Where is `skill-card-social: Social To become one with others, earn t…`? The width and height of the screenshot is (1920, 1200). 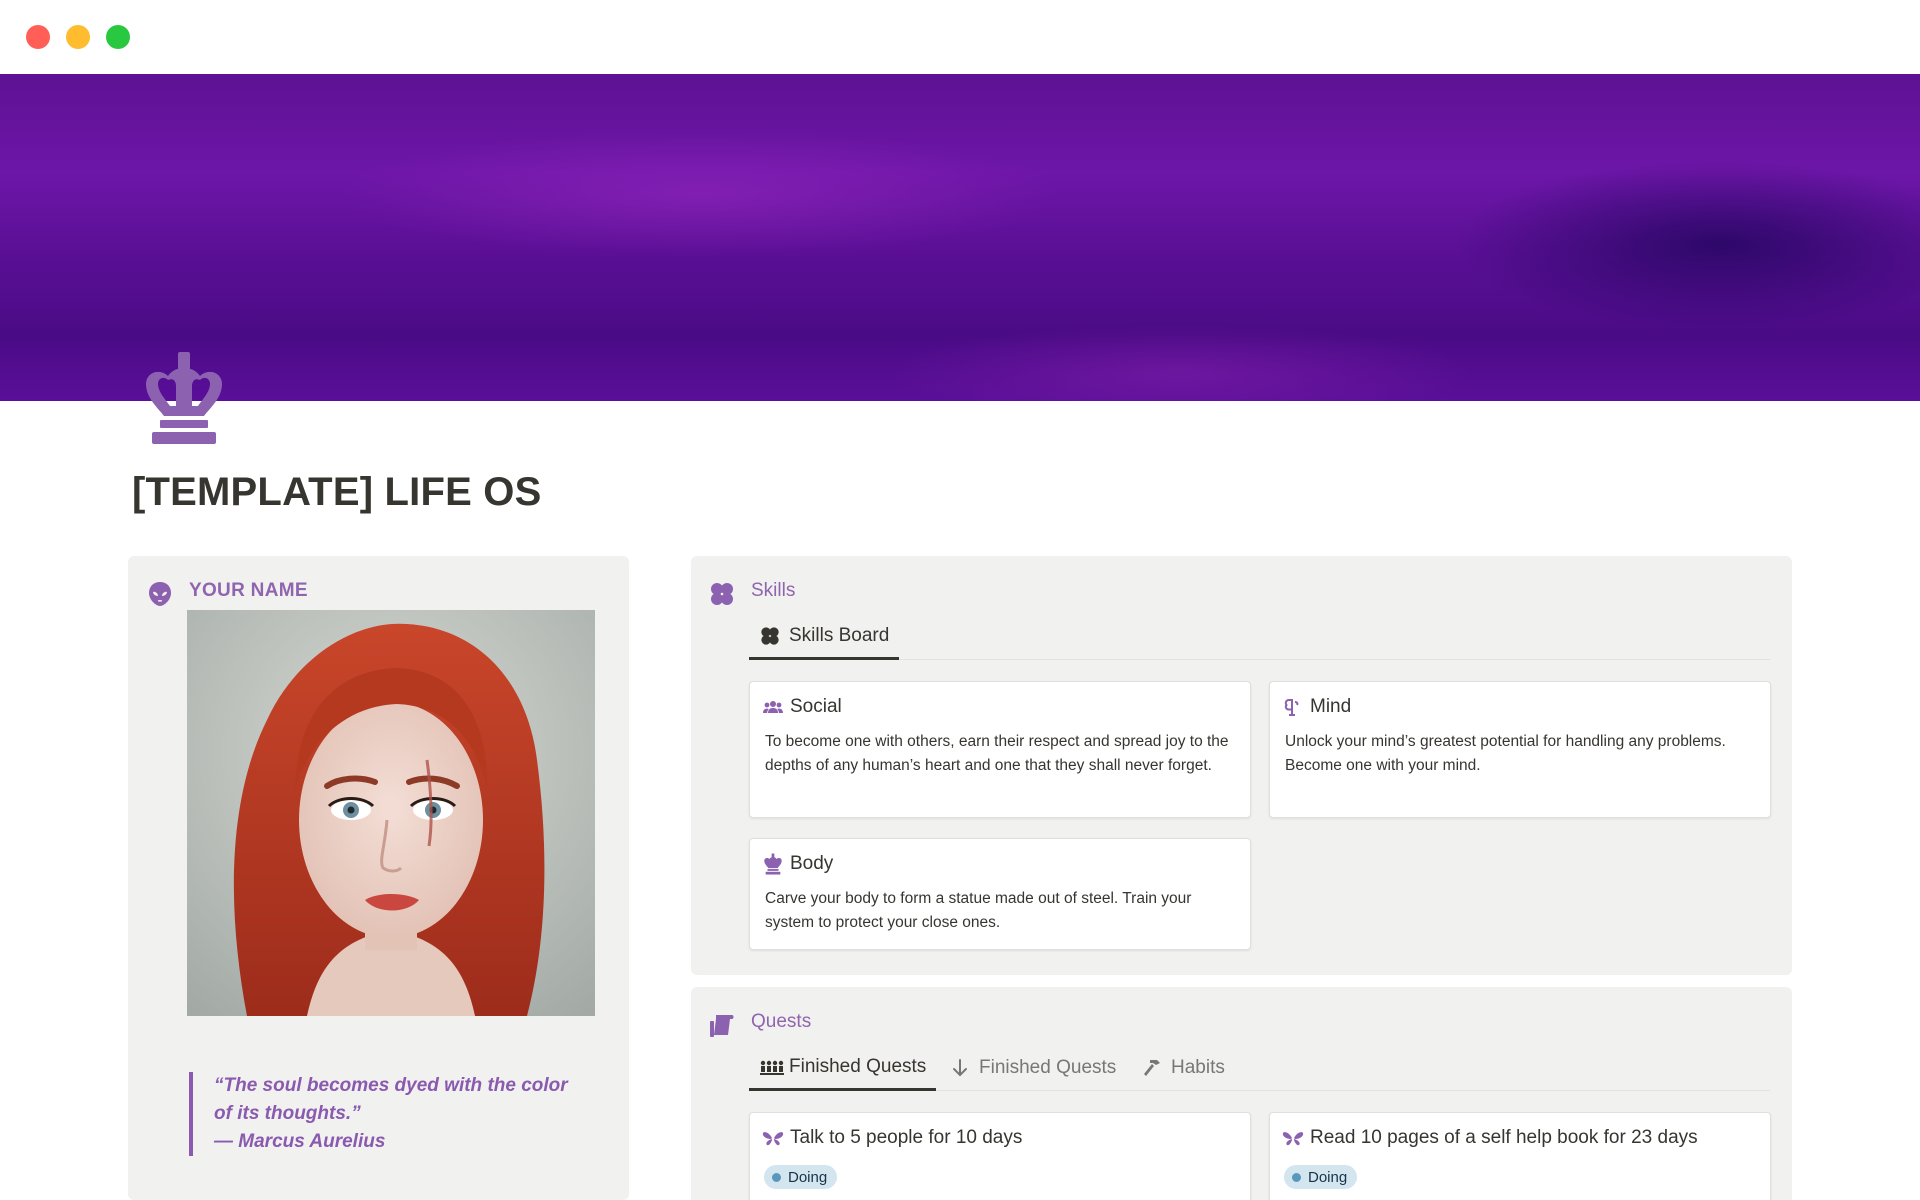
skill-card-social: Social To become one with others, earn t… is located at coordinates (1000, 749).